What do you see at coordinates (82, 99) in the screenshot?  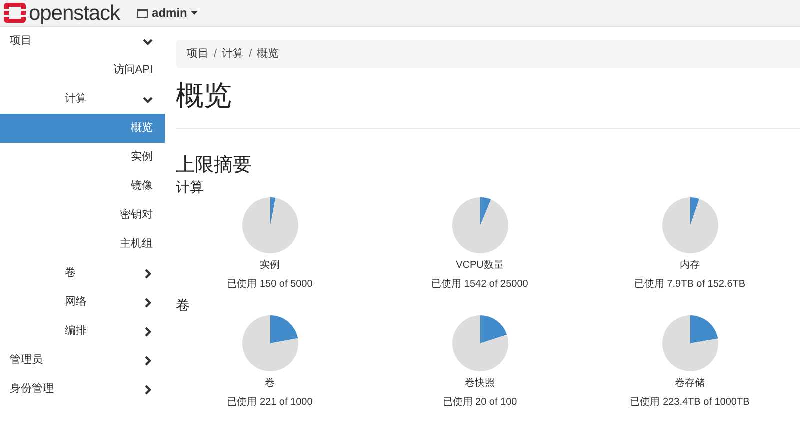 I see `sidebar-item: 计算` at bounding box center [82, 99].